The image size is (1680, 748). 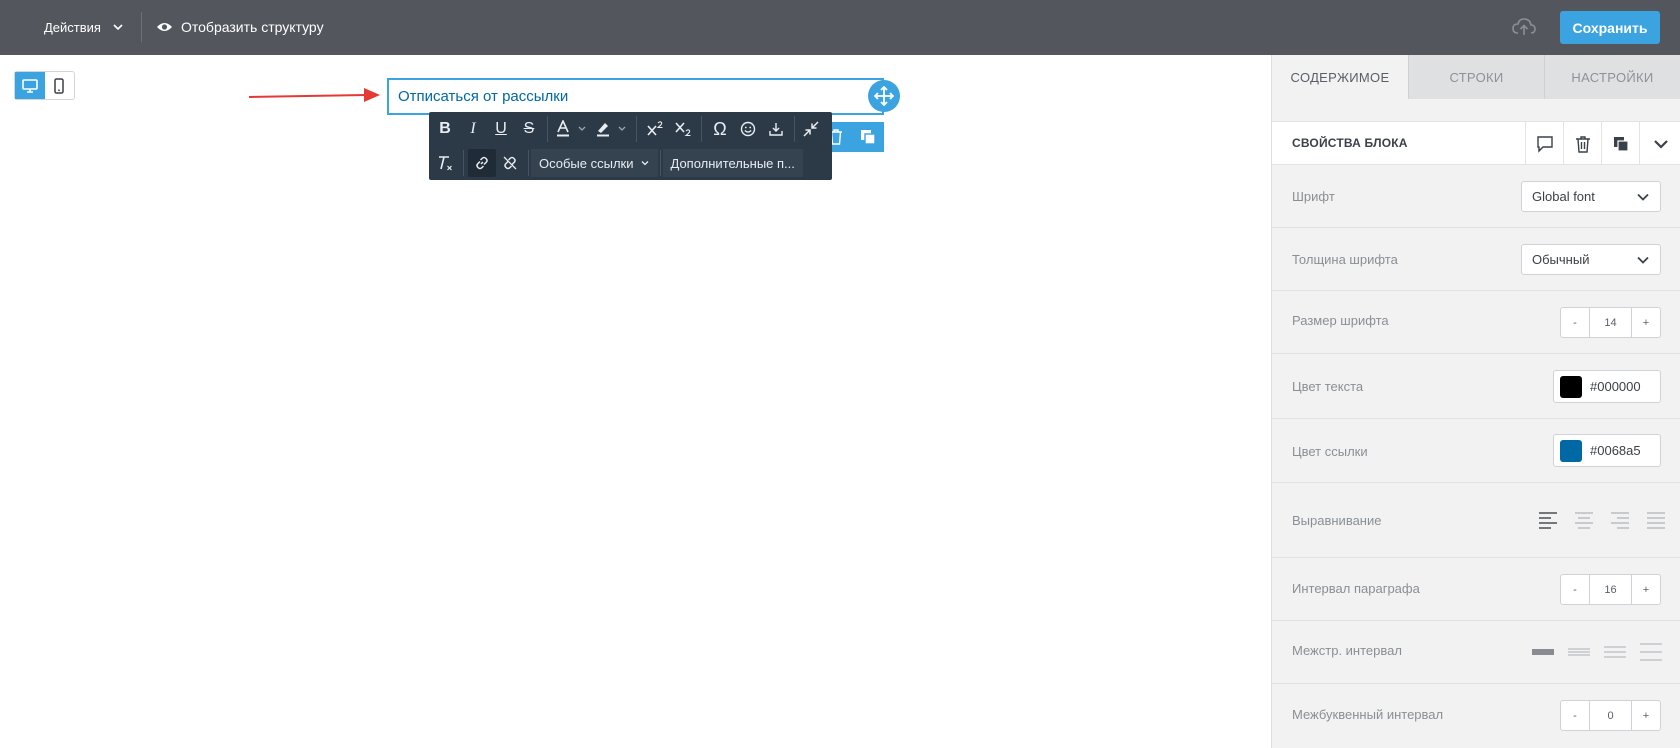 I want to click on clear-format-icon, so click(x=445, y=163).